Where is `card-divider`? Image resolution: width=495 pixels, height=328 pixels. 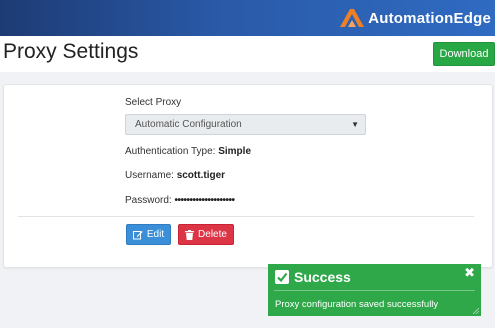
card-divider is located at coordinates (246, 216).